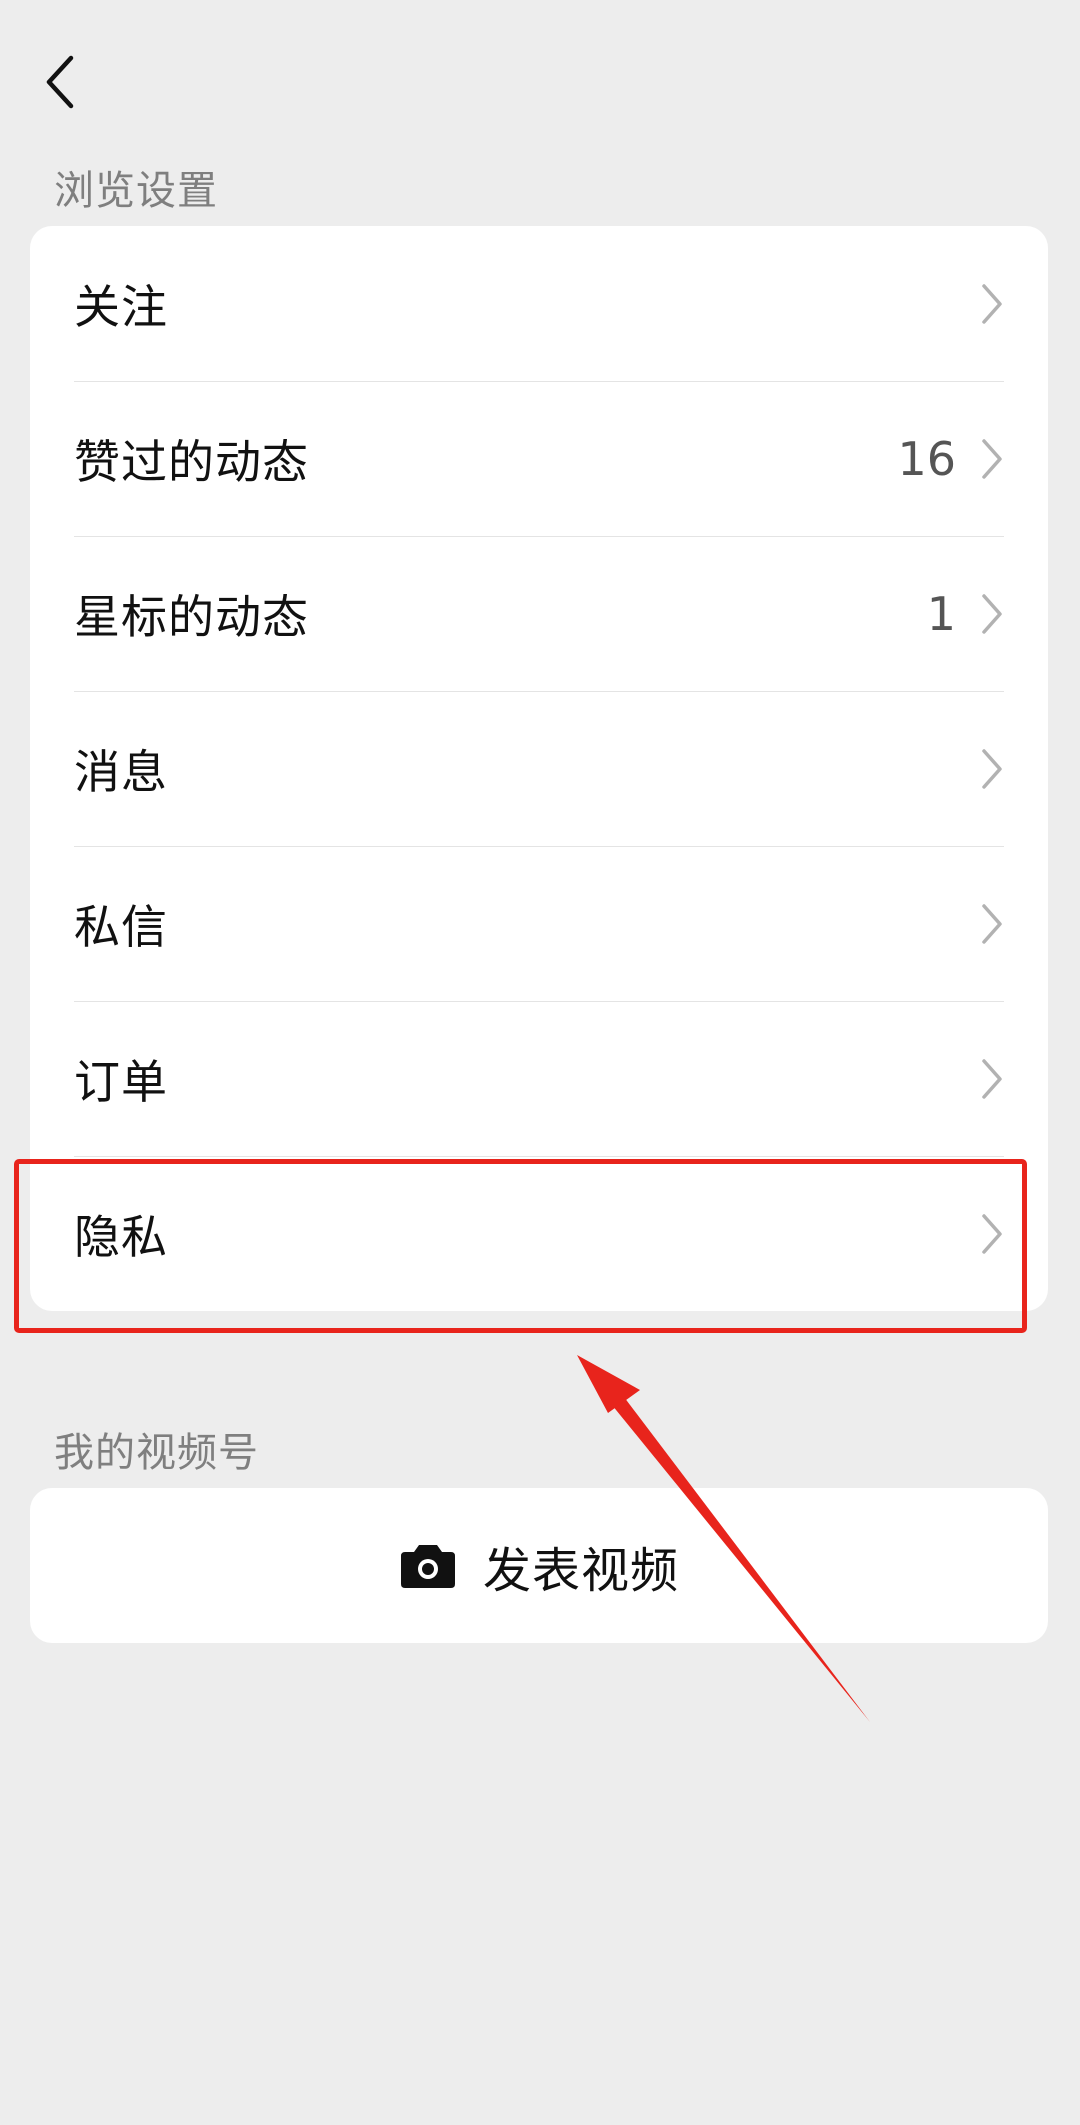 Image resolution: width=1080 pixels, height=2125 pixels. Describe the element at coordinates (156, 1453) in the screenshot. I see `my-channel-title: 我的视频号` at that location.